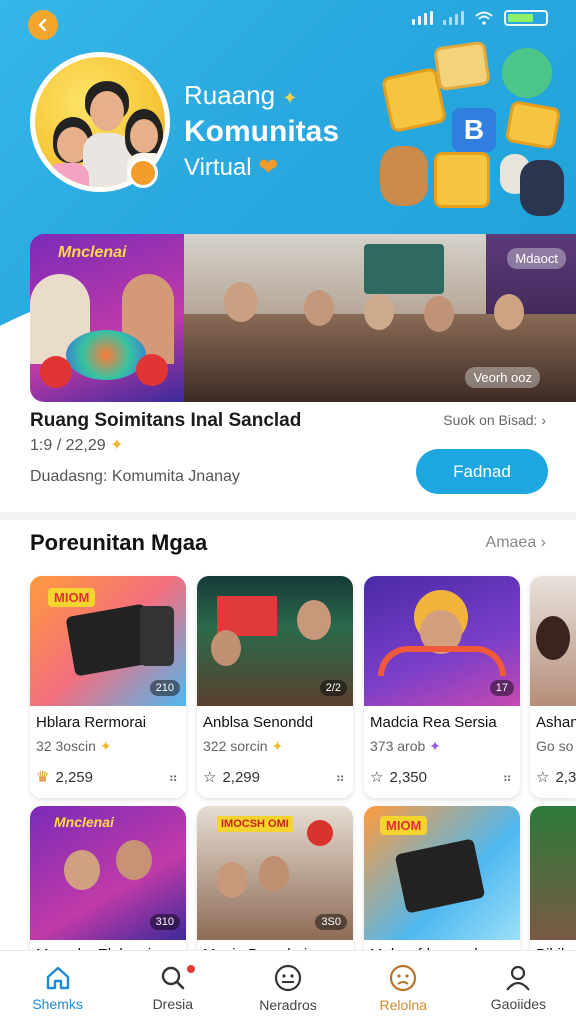  Describe the element at coordinates (333, 688) in the screenshot. I see `card-badge: 2/2` at that location.